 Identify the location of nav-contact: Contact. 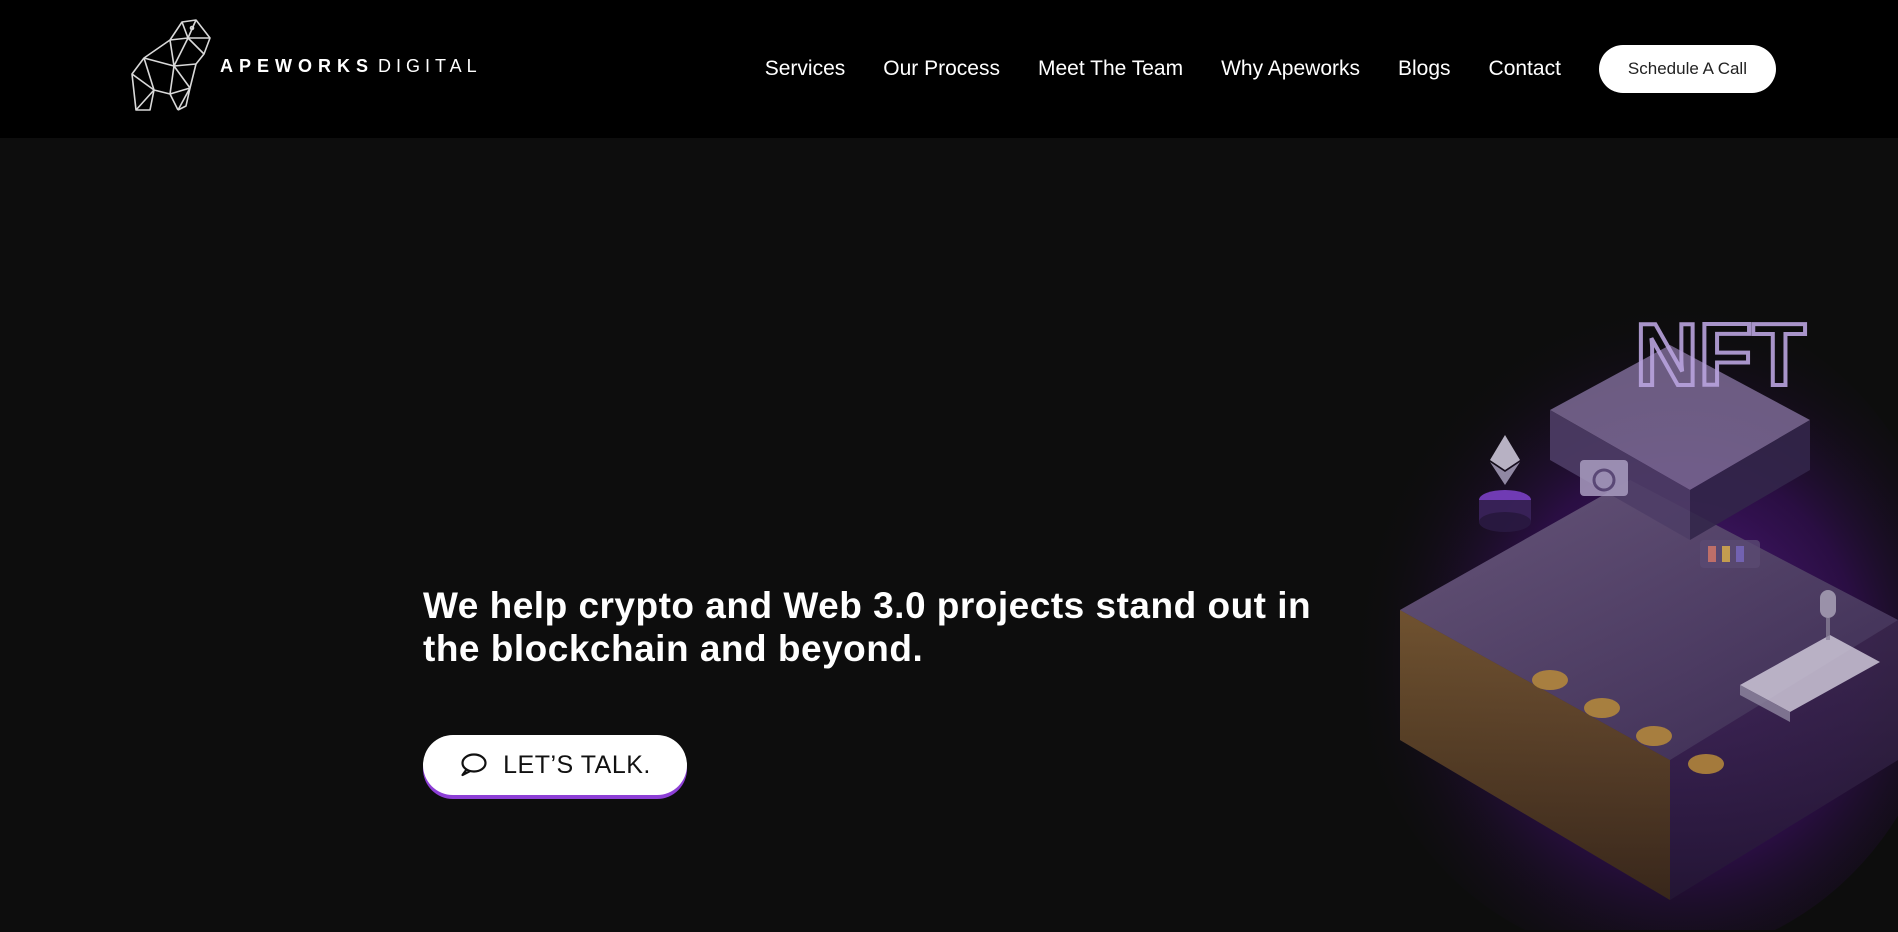
(1525, 69).